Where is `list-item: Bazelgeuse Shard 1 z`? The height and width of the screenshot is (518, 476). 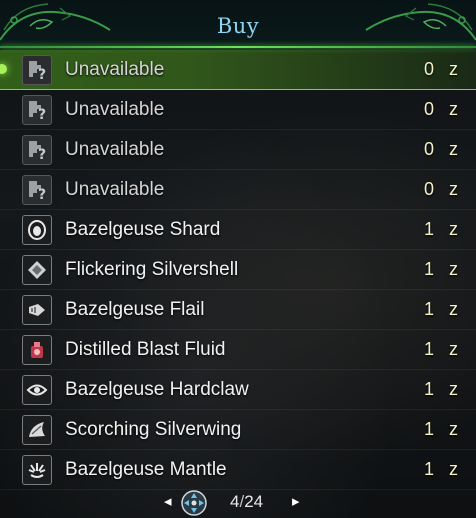 list-item: Bazelgeuse Shard 1 z is located at coordinates (238, 230).